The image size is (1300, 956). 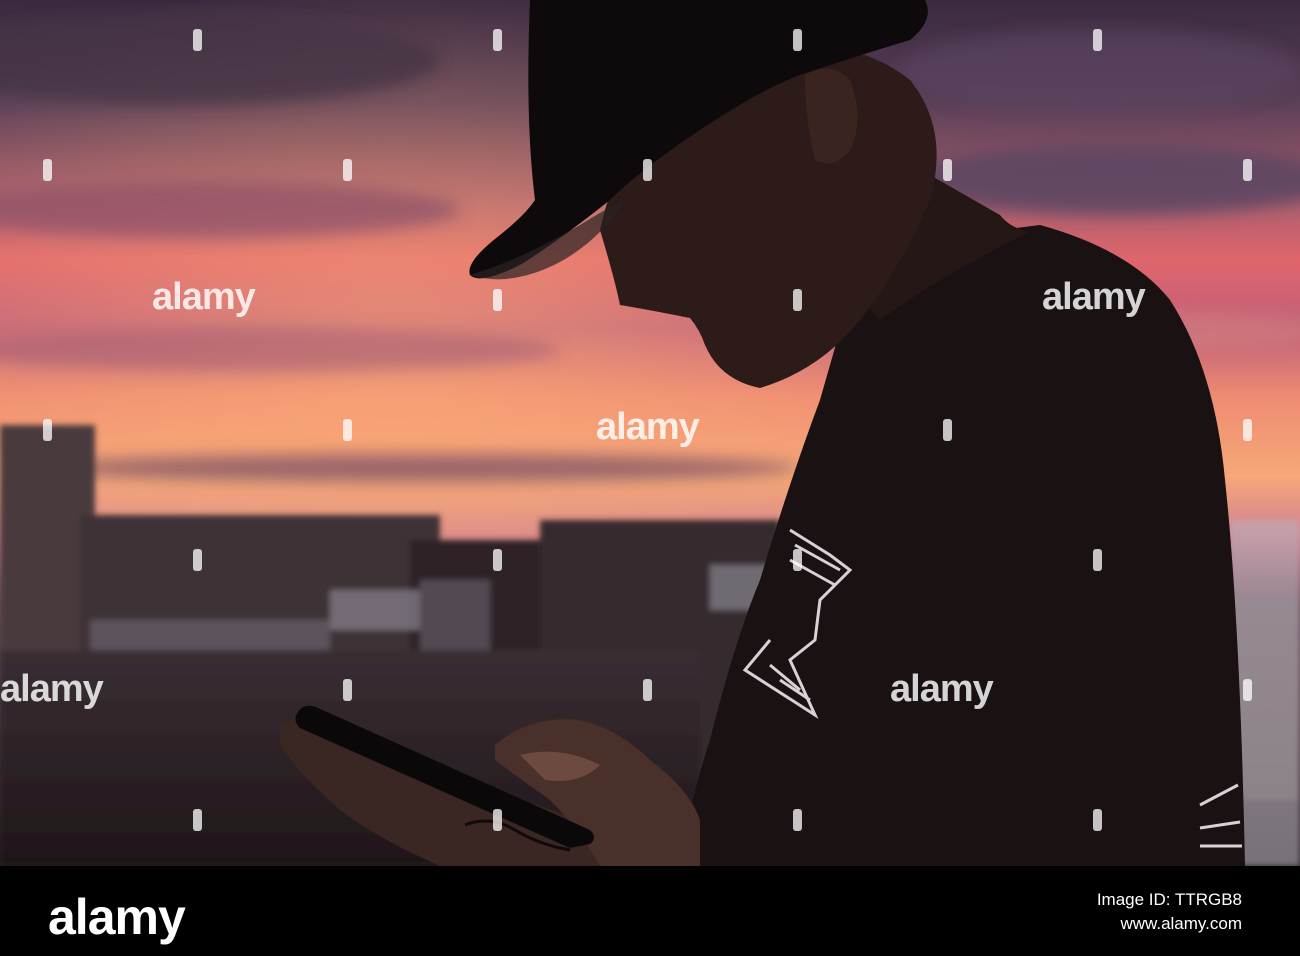 What do you see at coordinates (1181, 923) in the screenshot?
I see `site-url: www.alamy.com` at bounding box center [1181, 923].